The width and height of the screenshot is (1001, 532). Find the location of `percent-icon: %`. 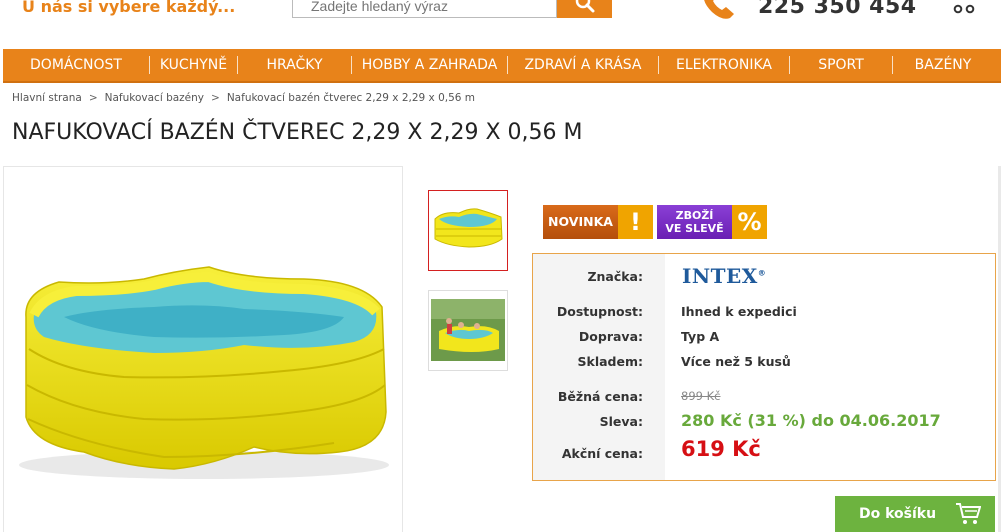

percent-icon: % is located at coordinates (749, 222).